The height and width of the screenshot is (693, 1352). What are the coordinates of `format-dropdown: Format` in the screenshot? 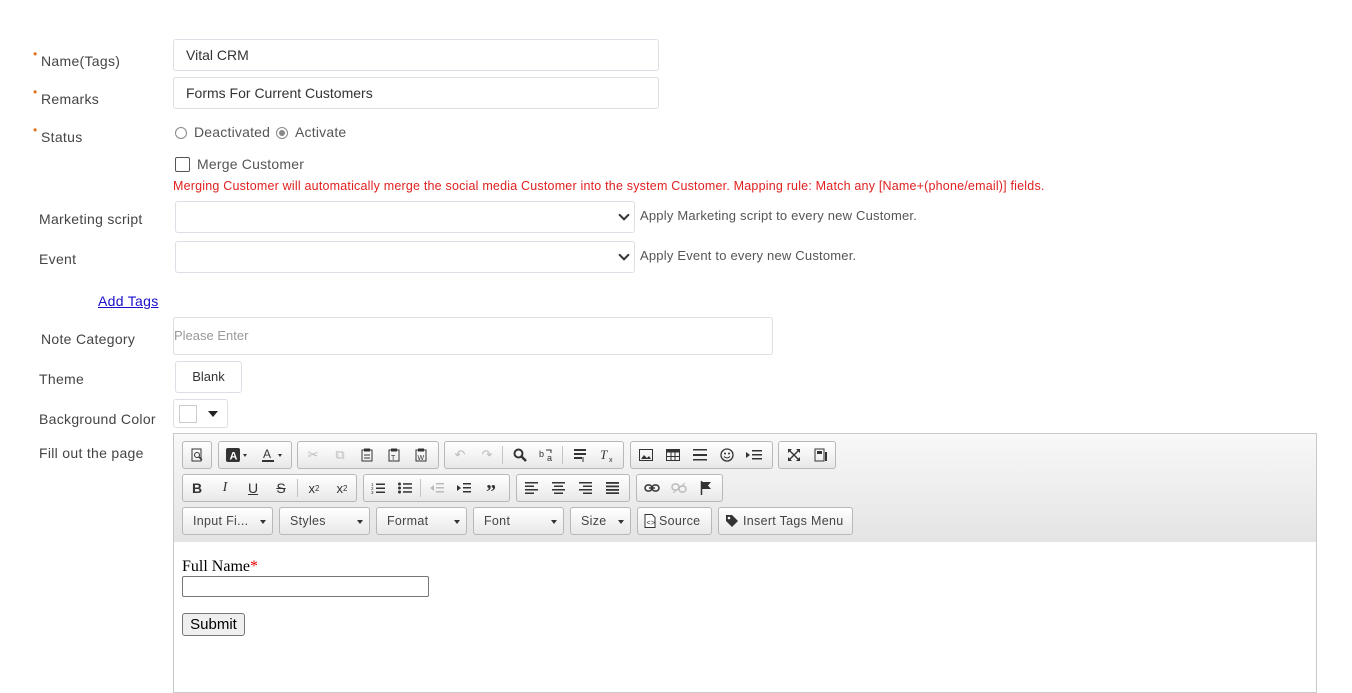 It's located at (421, 521).